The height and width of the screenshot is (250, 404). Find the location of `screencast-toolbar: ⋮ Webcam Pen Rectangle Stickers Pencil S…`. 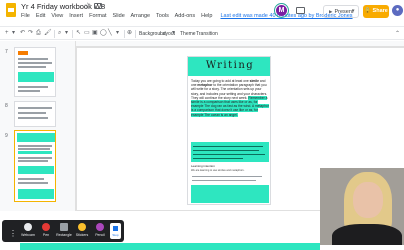

screencast-toolbar: ⋮ Webcam Pen Rectangle Stickers Pencil S… is located at coordinates (63, 231).